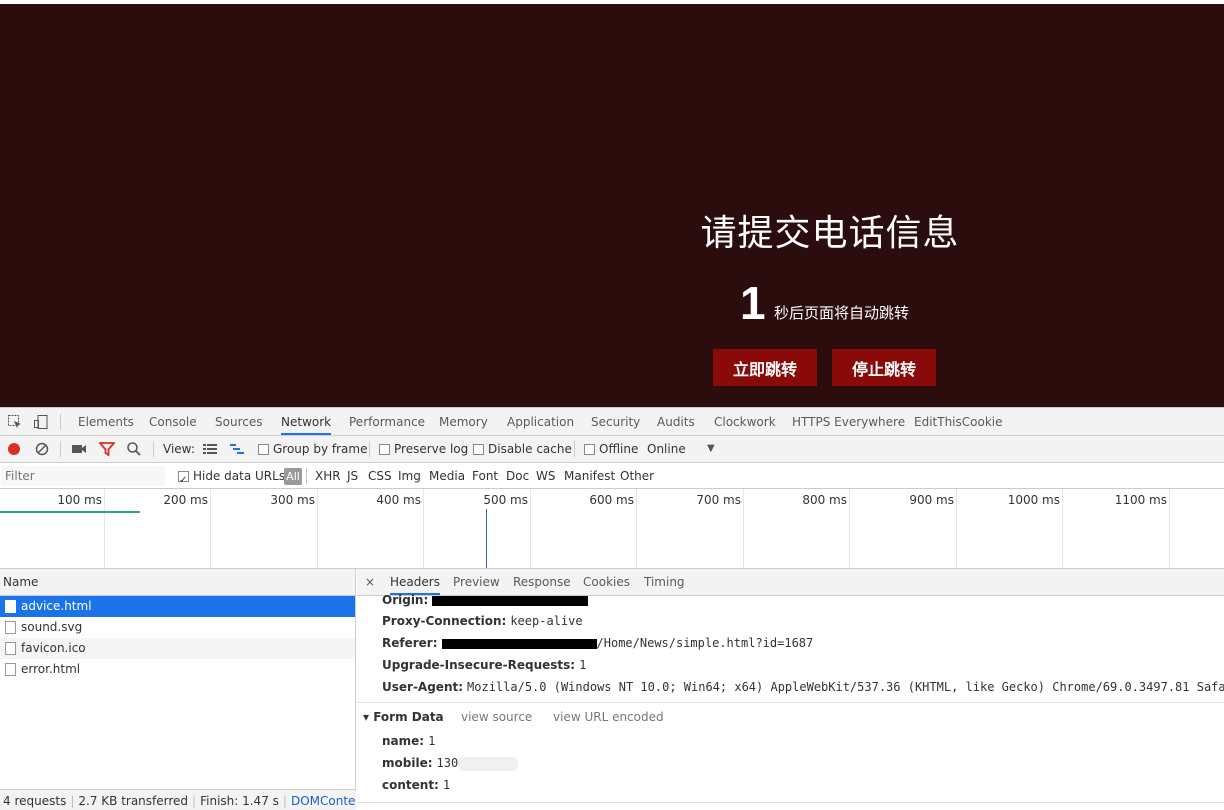 This screenshot has height=810, width=1224. What do you see at coordinates (10, 627) in the screenshot?
I see `image-file-icon` at bounding box center [10, 627].